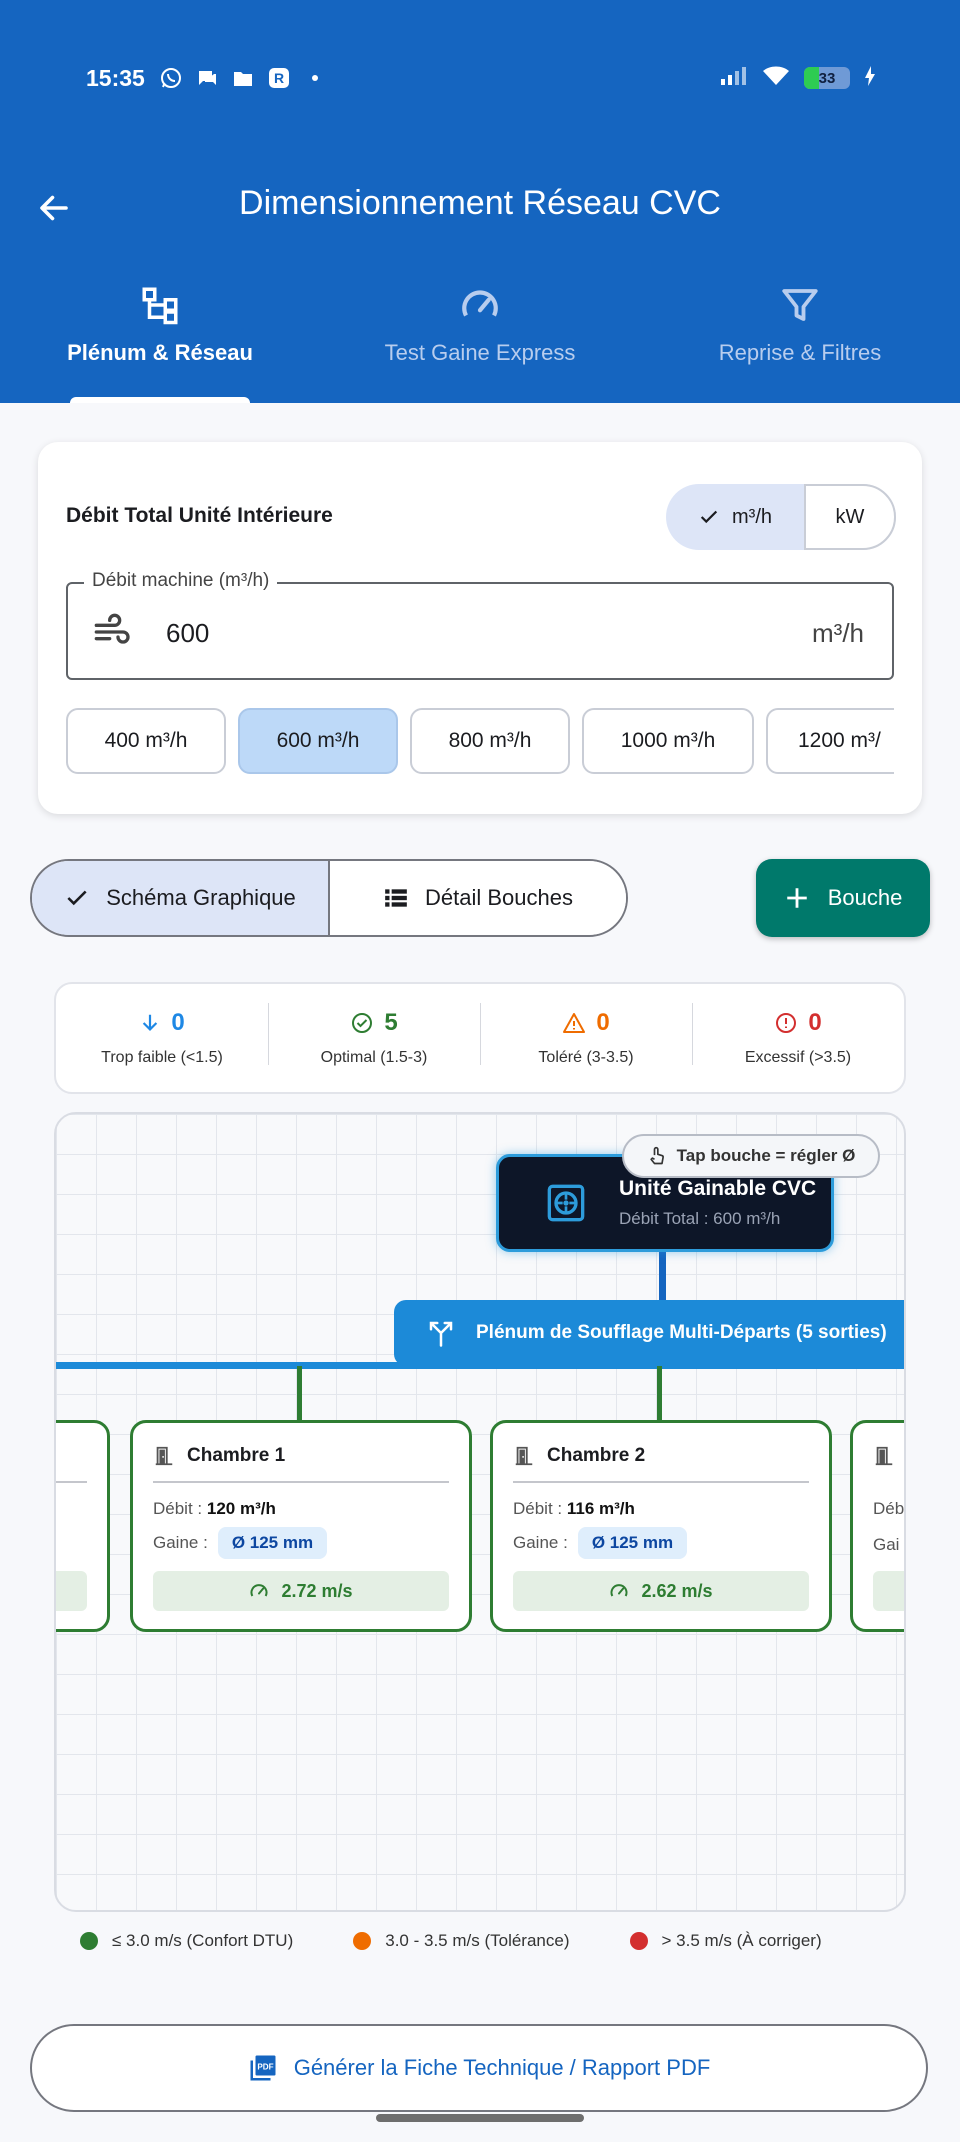 This screenshot has width=960, height=2142. What do you see at coordinates (600, 1508) in the screenshot?
I see `room-debit: 116 m³/h` at bounding box center [600, 1508].